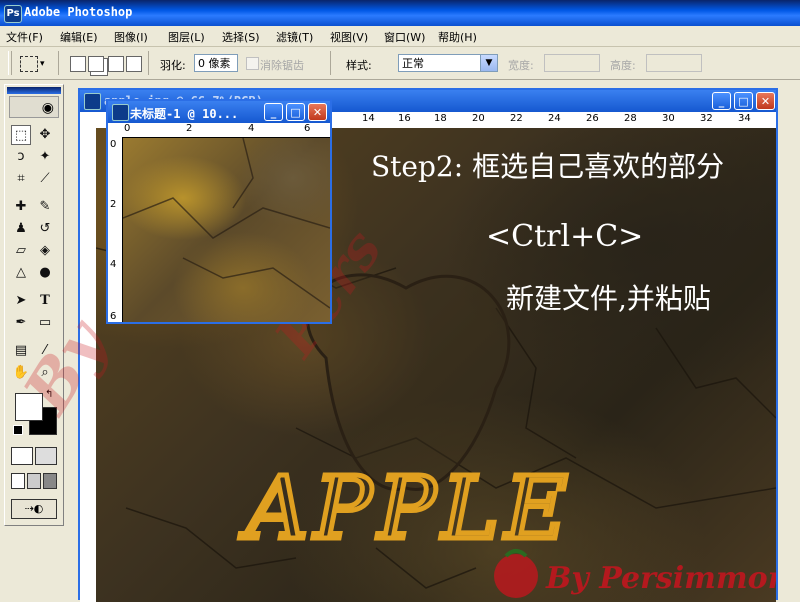 The height and width of the screenshot is (602, 800). I want to click on menu-filter: 滤镜(T), so click(294, 37).